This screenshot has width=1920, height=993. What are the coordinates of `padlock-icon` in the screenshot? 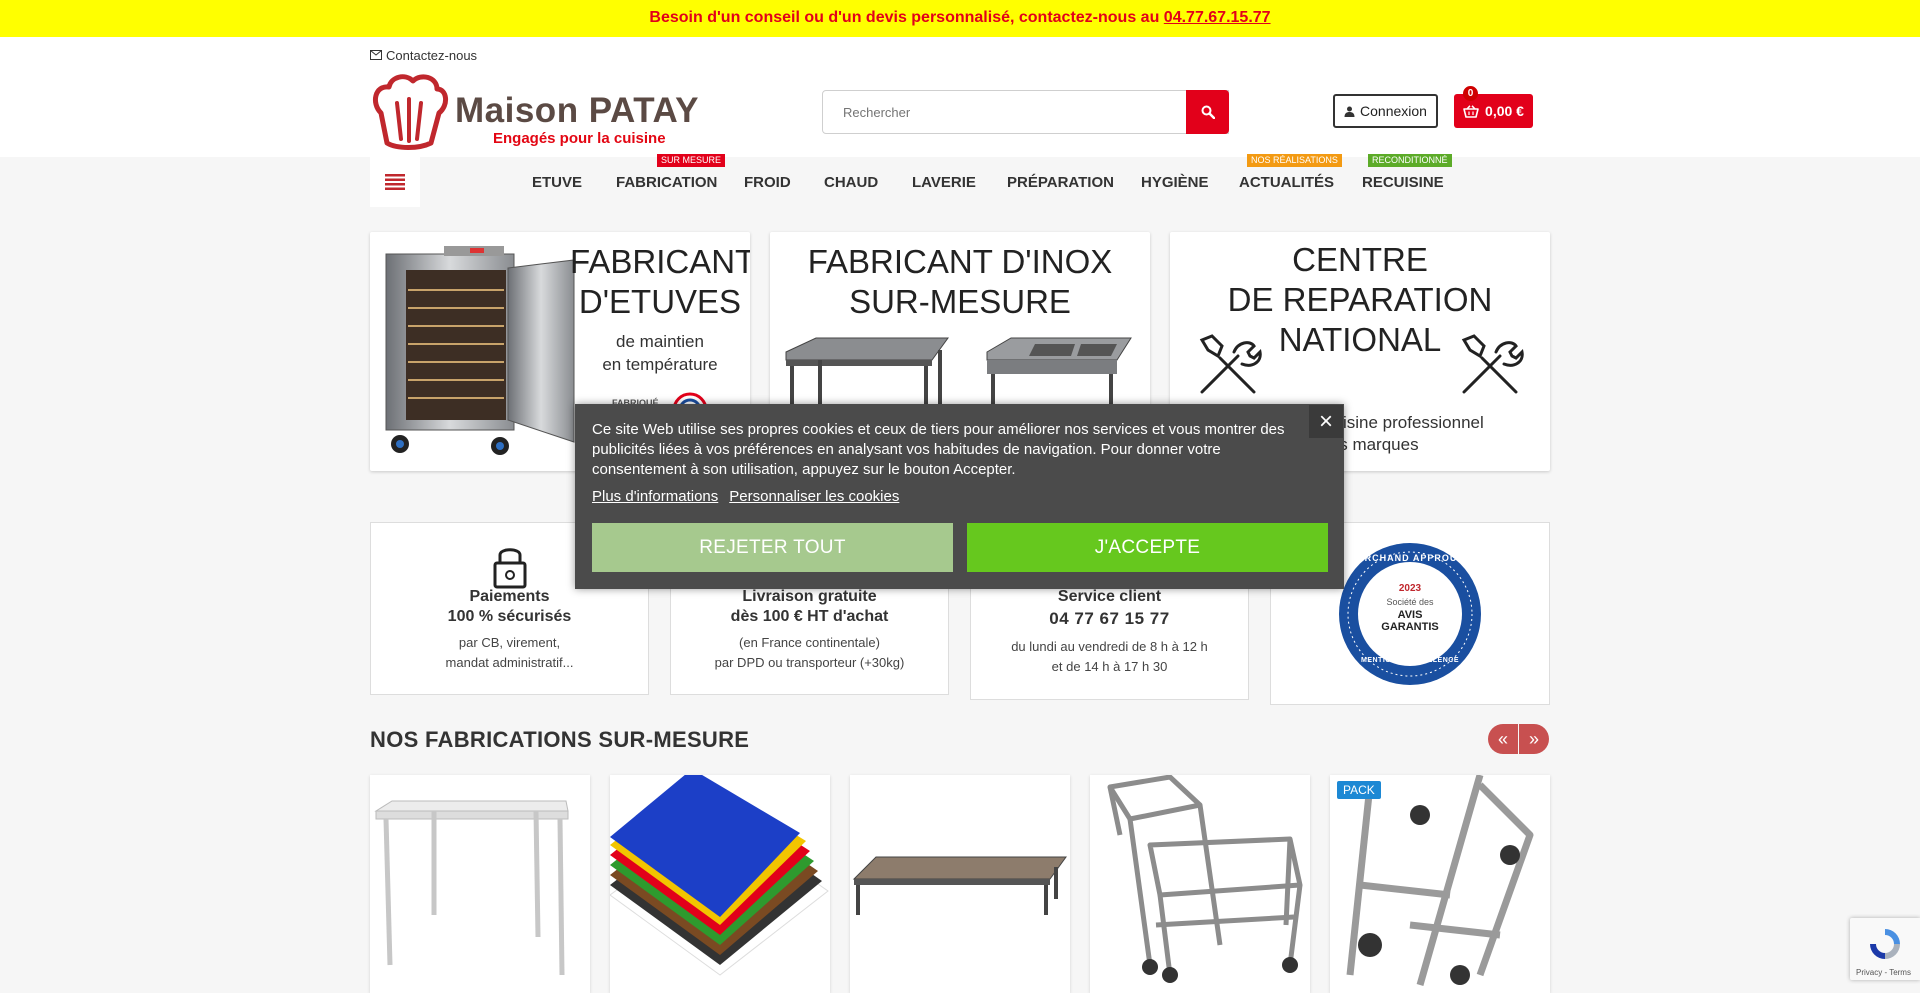 It's located at (510, 568).